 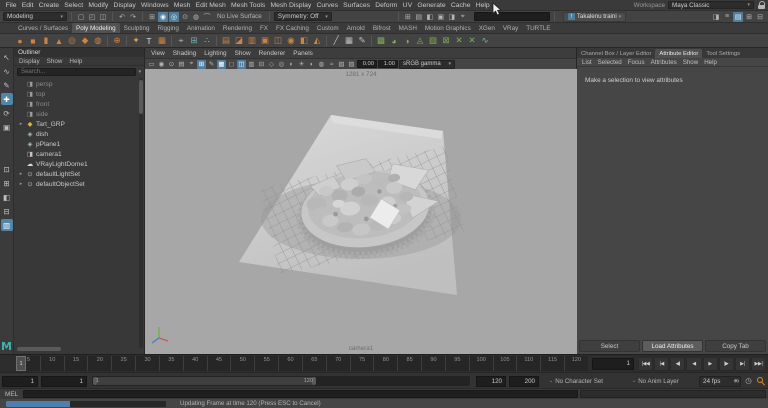 What do you see at coordinates (239, 41) in the screenshot?
I see `bevel-icon: ◪` at bounding box center [239, 41].